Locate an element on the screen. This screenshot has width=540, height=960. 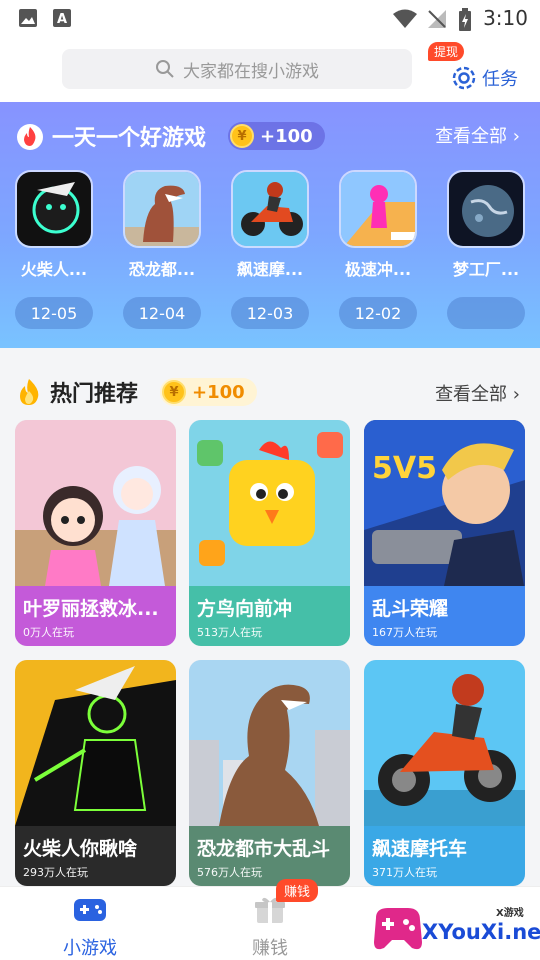
svg-text: A is located at coordinates (62, 19).